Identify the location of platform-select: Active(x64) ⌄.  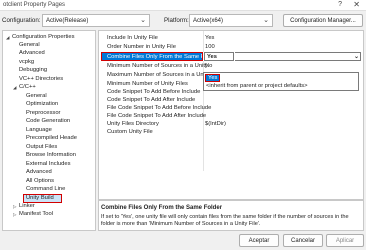
(231, 20).